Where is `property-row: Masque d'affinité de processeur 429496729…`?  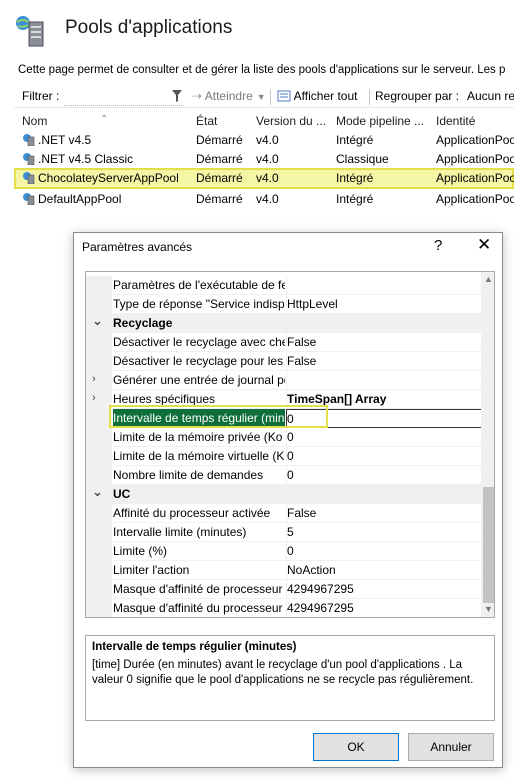
property-row: Masque d'affinité de processeur 429496729… is located at coordinates (284, 589).